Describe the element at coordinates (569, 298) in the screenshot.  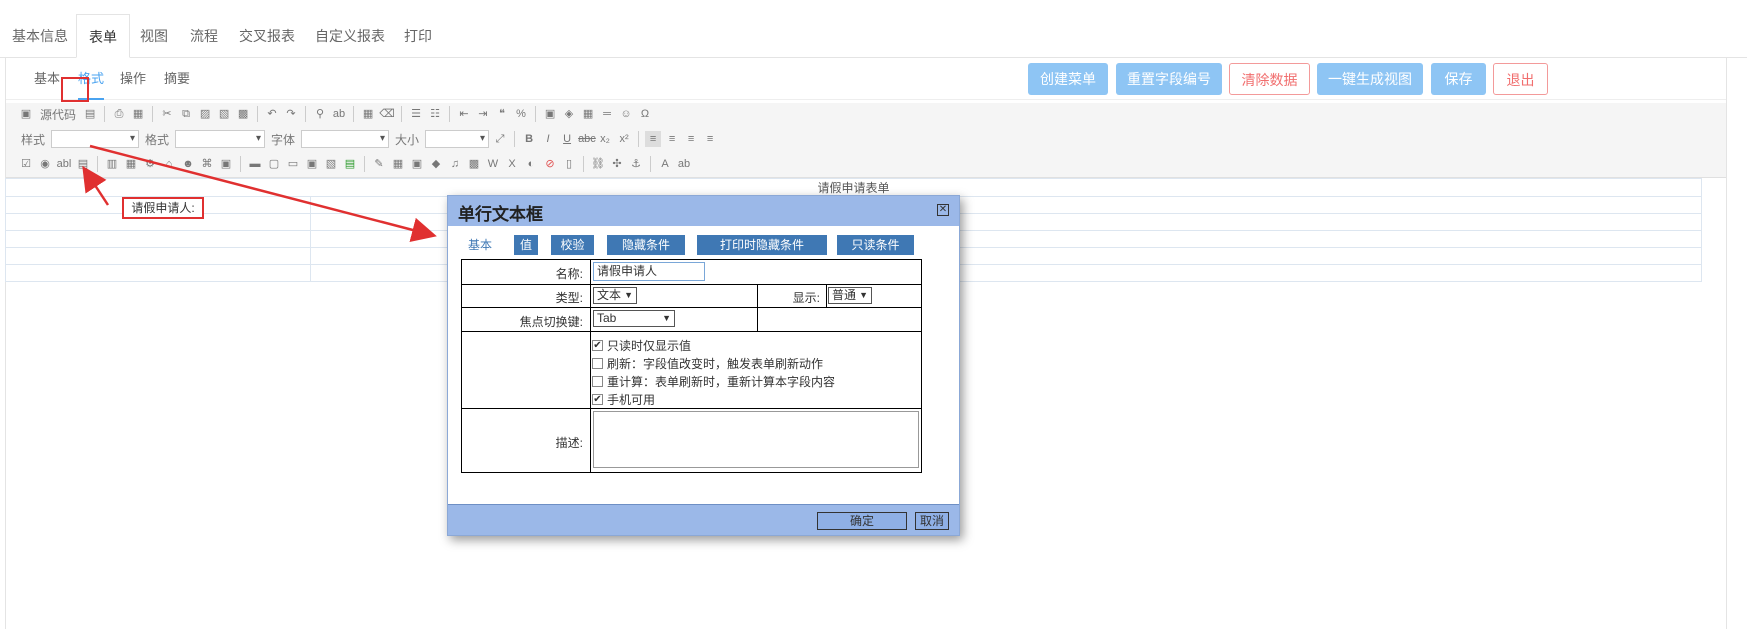
I see `type-label: 类型:` at that location.